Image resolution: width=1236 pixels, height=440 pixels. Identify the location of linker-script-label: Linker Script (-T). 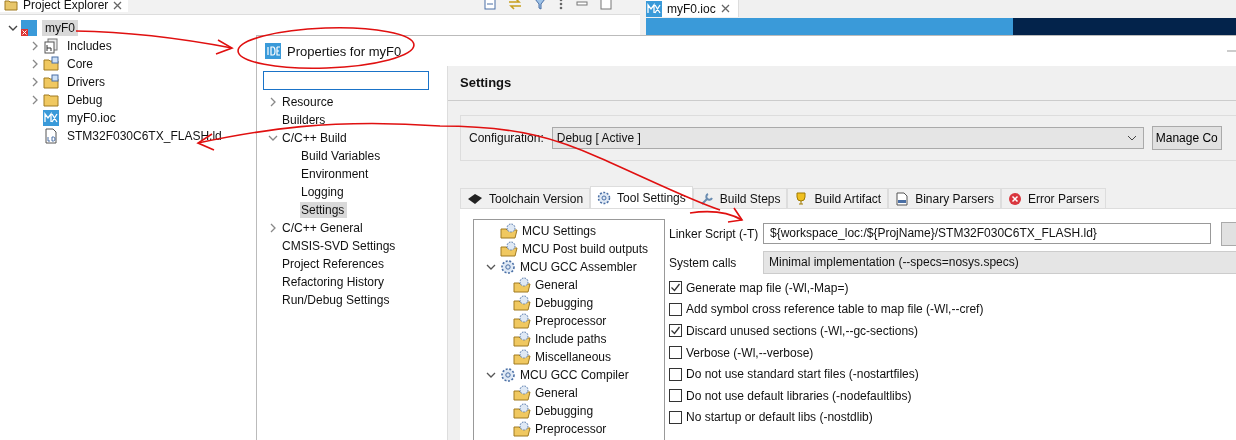
(714, 233).